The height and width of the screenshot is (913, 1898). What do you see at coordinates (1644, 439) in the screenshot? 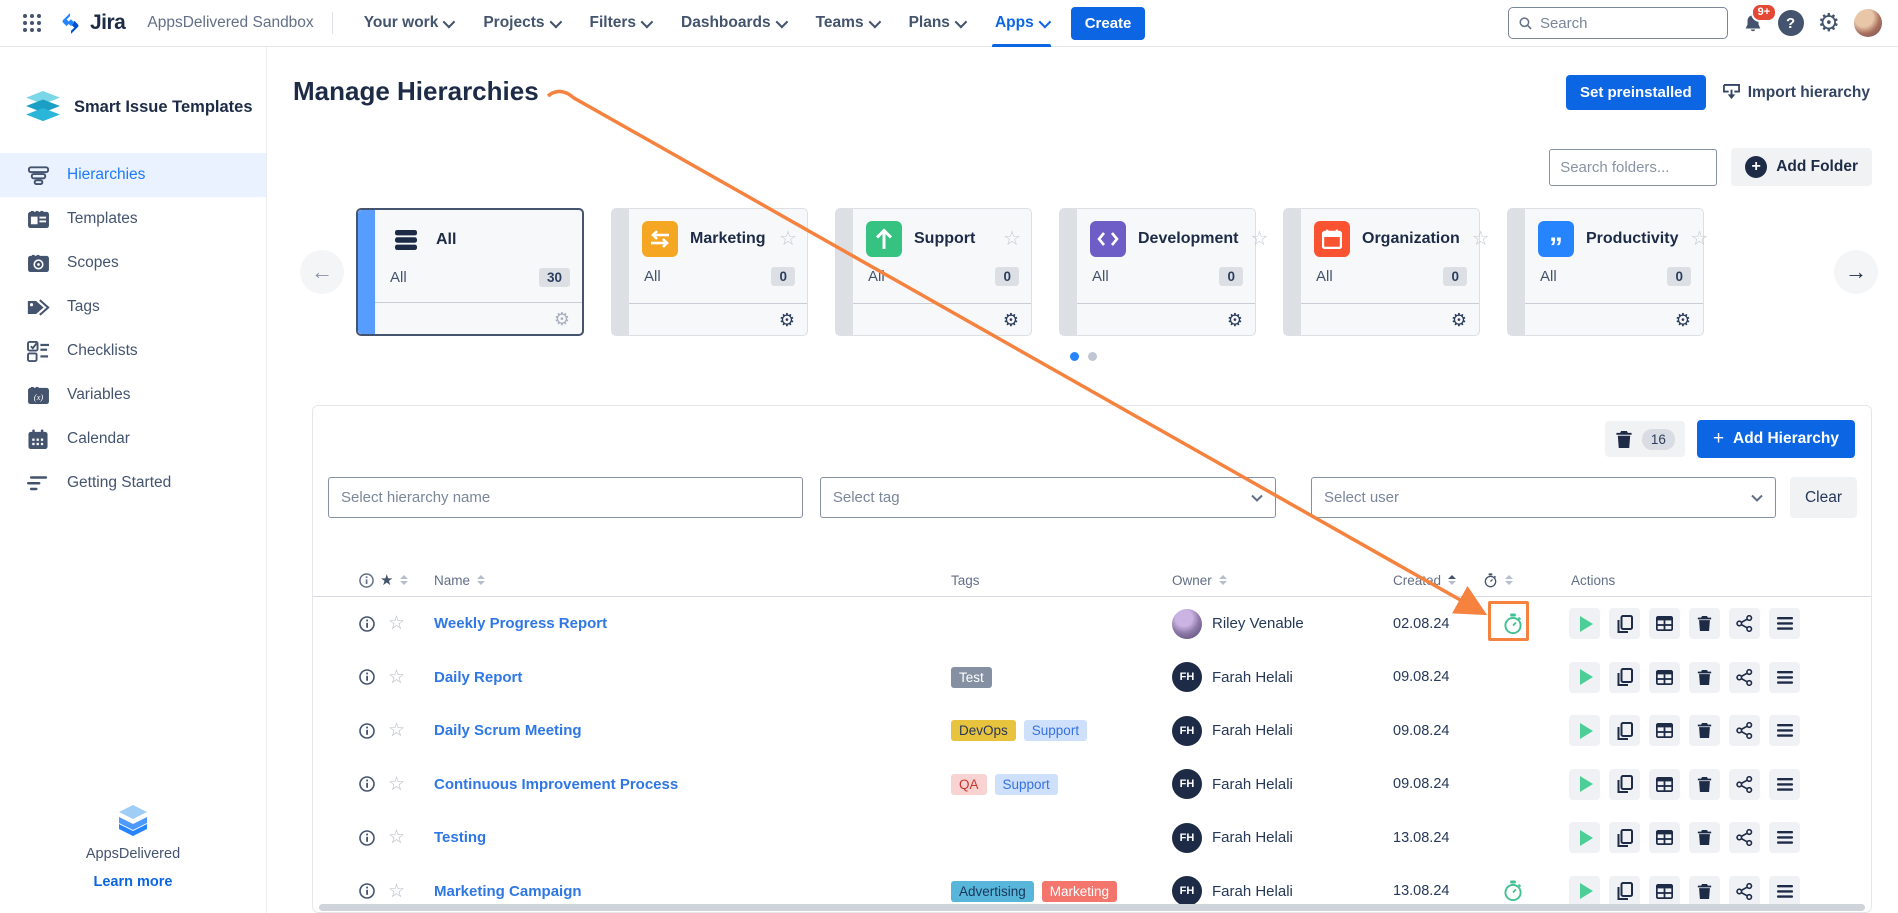
I see `bulk-delete-button: 16` at bounding box center [1644, 439].